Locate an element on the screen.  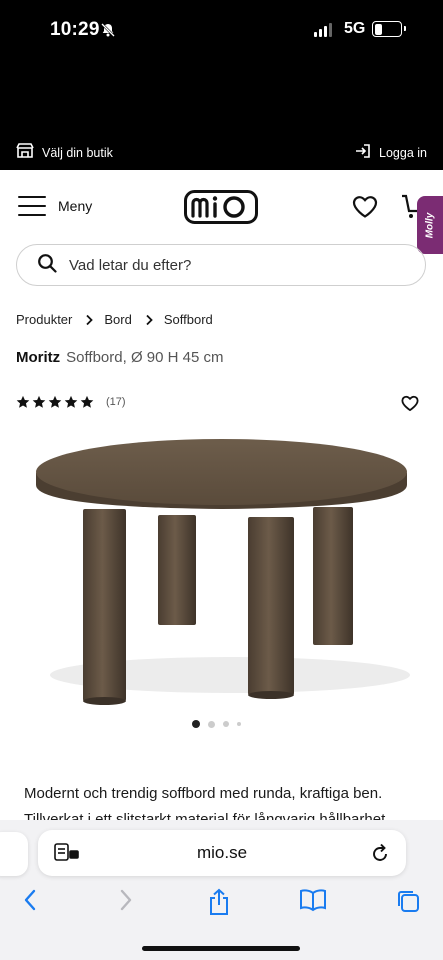
search-placeholder: Vad letar du efter? is located at coordinates (130, 265).